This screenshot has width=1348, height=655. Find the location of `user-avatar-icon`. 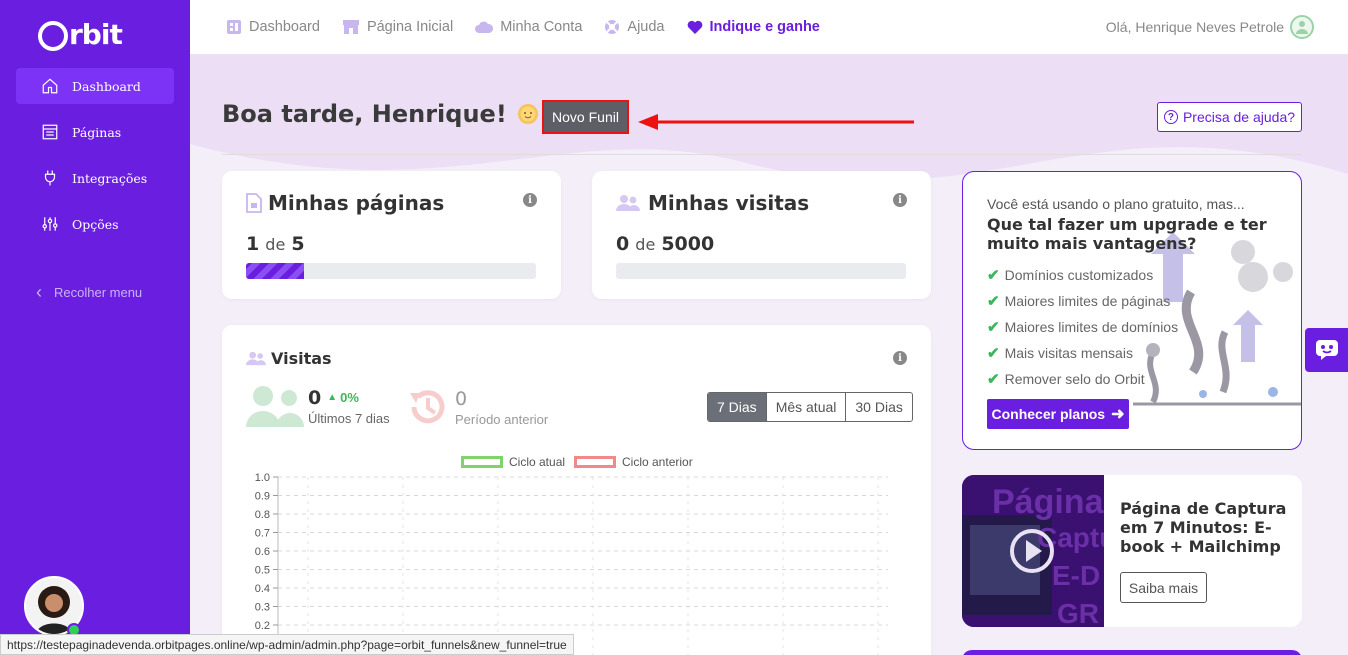

user-avatar-icon is located at coordinates (1302, 27).